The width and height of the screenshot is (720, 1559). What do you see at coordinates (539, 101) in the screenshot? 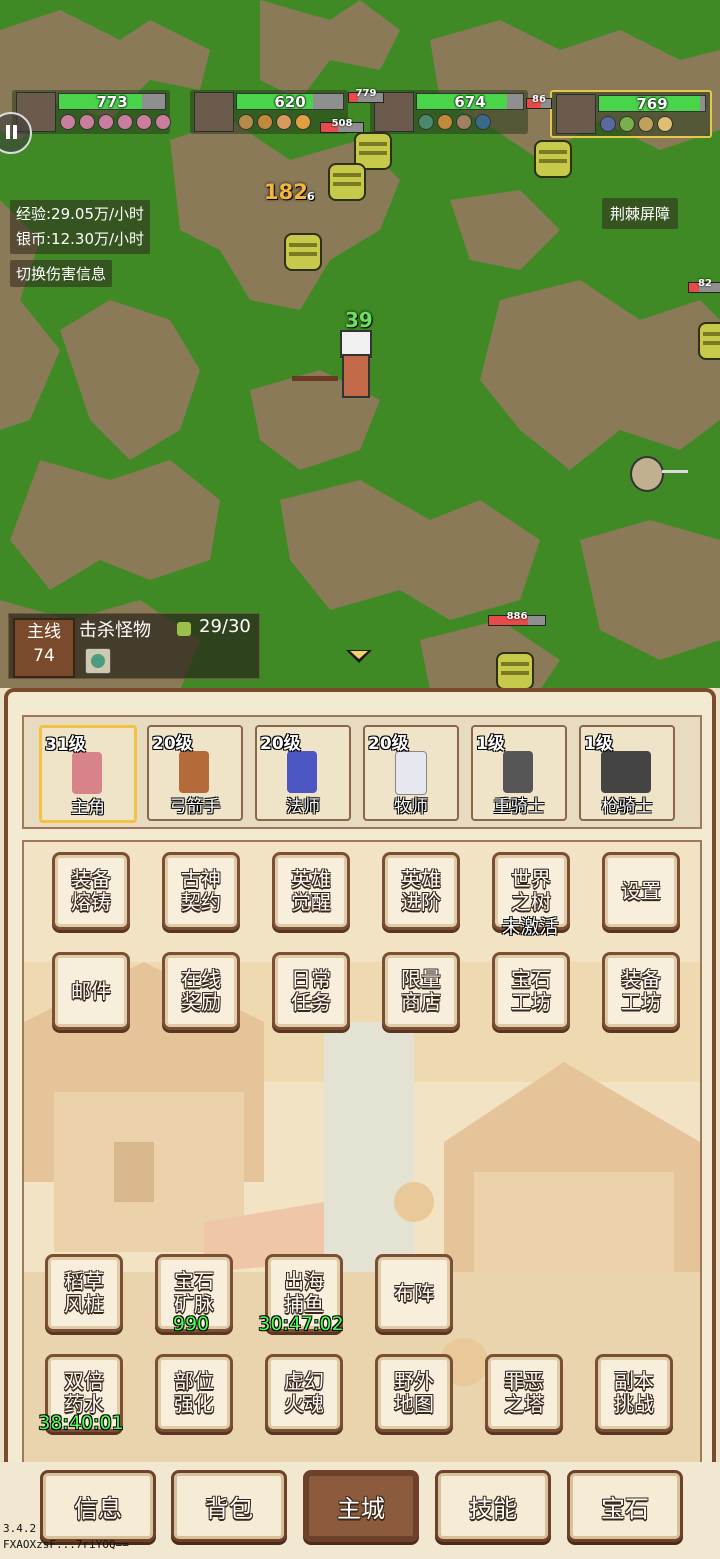
I see `enemy-hp-bar: 86` at bounding box center [539, 101].